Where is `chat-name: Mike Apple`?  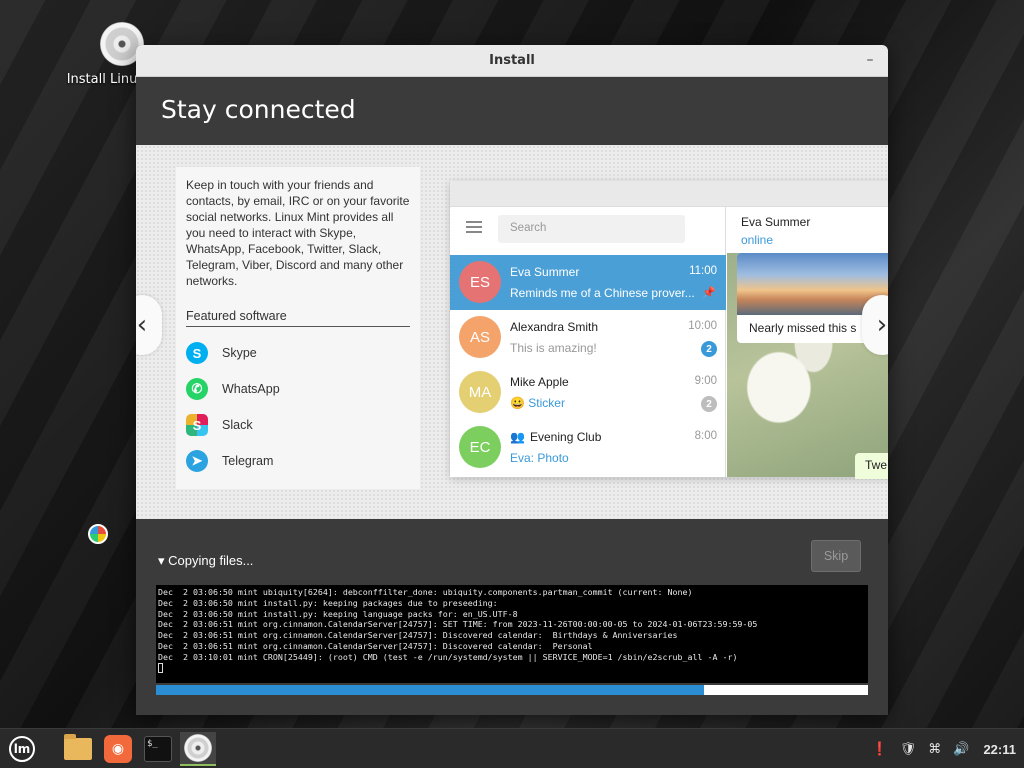 chat-name: Mike Apple is located at coordinates (539, 382).